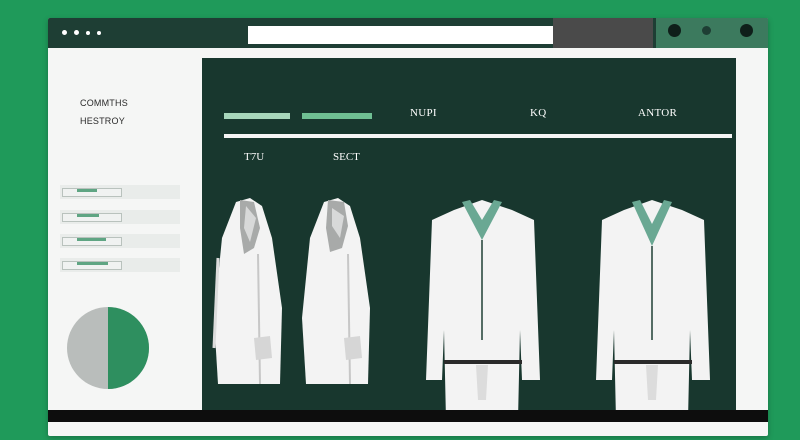 The width and height of the screenshot is (800, 440). I want to click on sidebar-brand-line-1: COMMTHS, so click(104, 103).